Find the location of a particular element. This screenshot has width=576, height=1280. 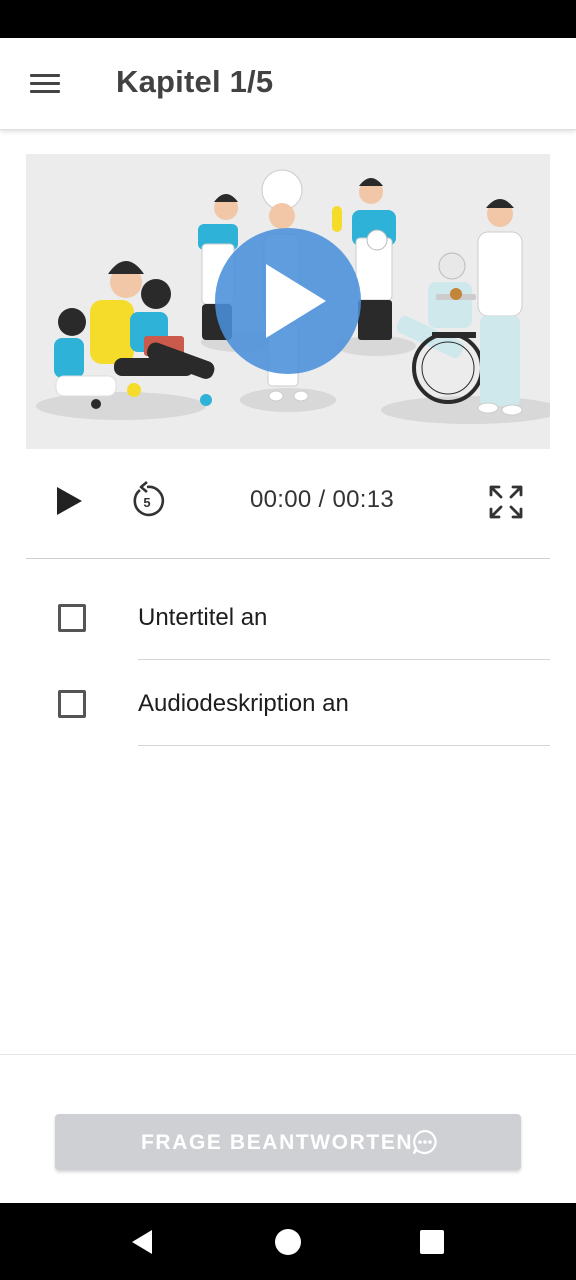

audio-description-label: Audiodeskription an is located at coordinates (243, 703).